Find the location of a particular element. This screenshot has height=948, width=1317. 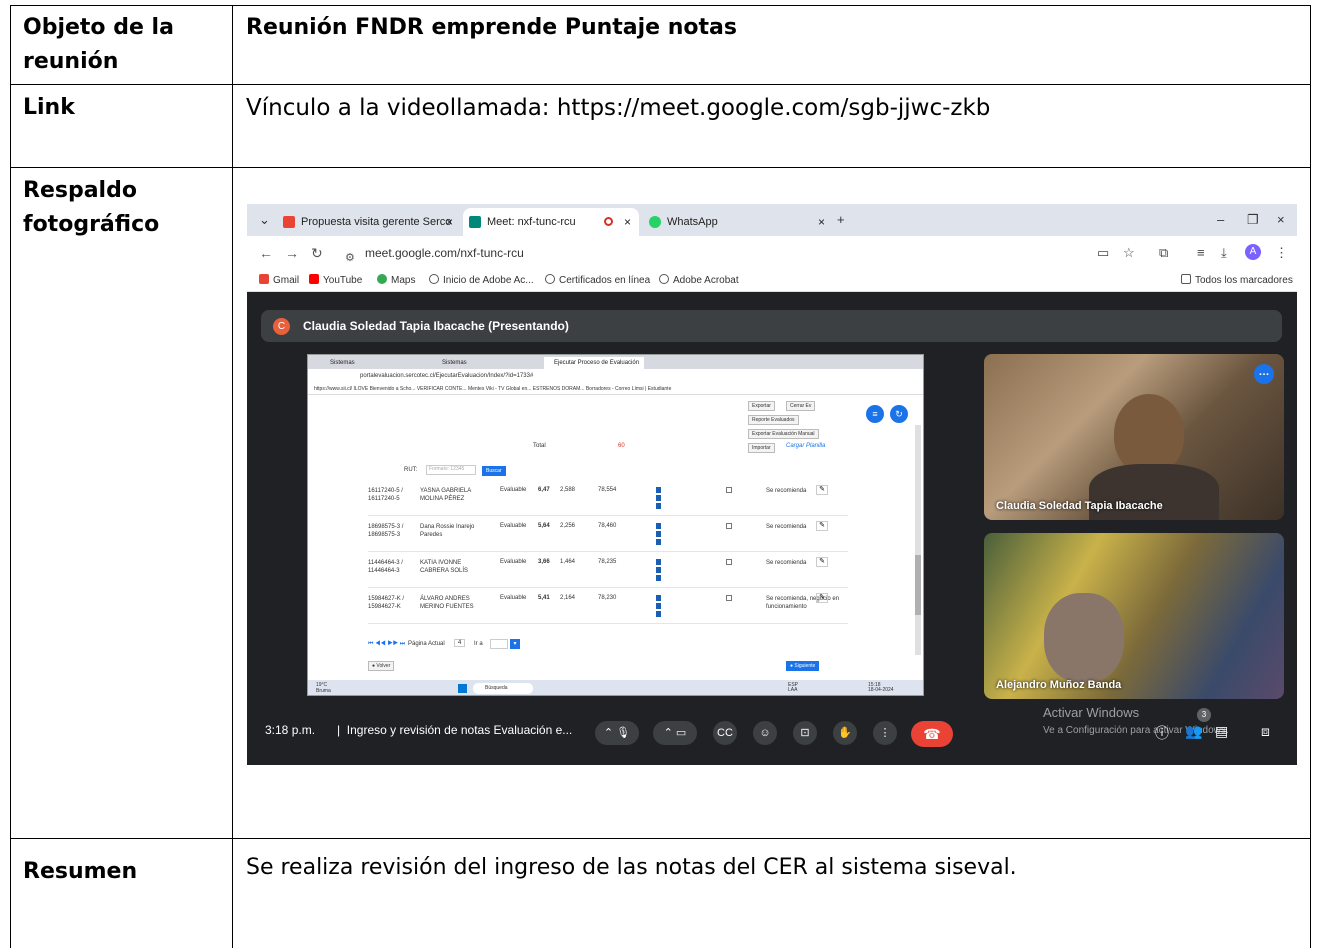

microphone-button: ⌃ 🎙 is located at coordinates (617, 733).